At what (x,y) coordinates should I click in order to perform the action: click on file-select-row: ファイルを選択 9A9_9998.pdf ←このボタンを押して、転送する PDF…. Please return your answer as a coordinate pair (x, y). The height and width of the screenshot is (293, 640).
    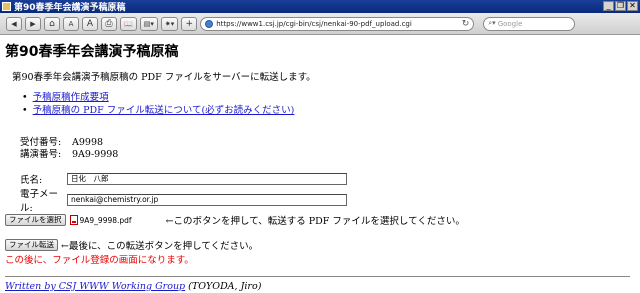
    Looking at the image, I should click on (235, 220).